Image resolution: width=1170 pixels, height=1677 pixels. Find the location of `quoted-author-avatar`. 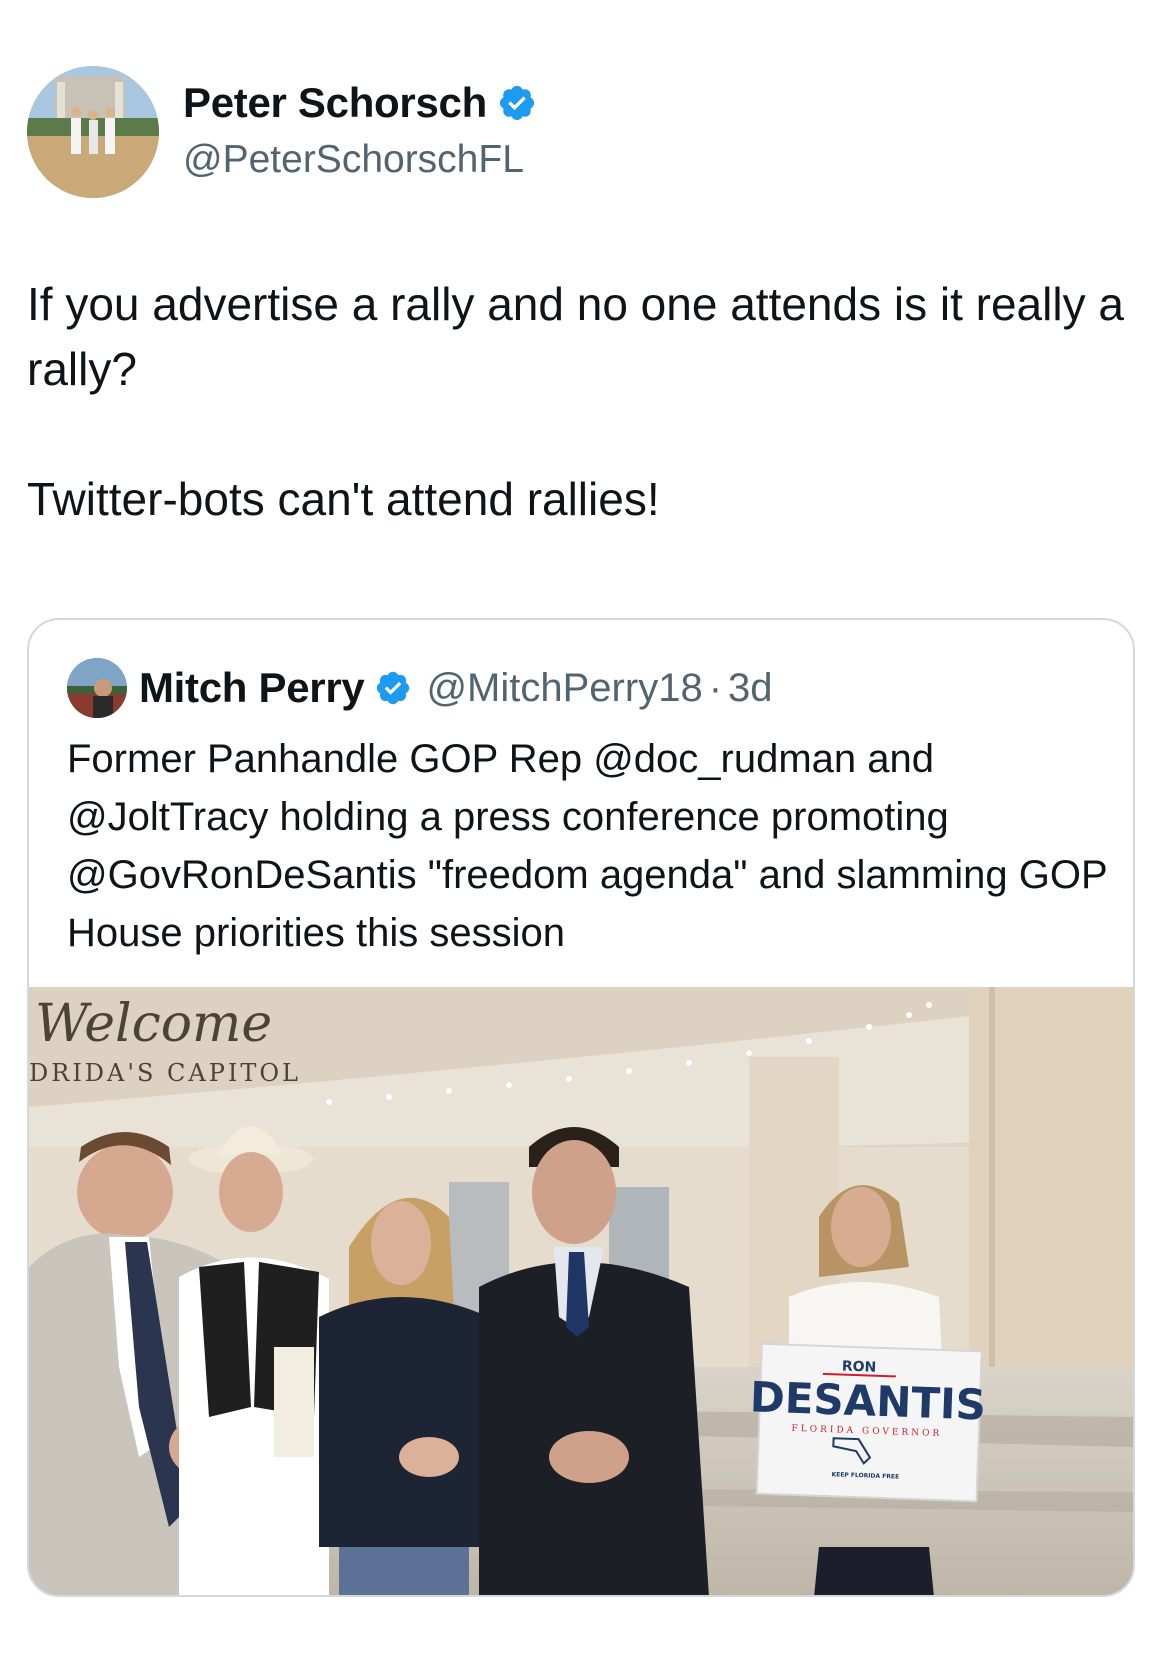

quoted-author-avatar is located at coordinates (97, 688).